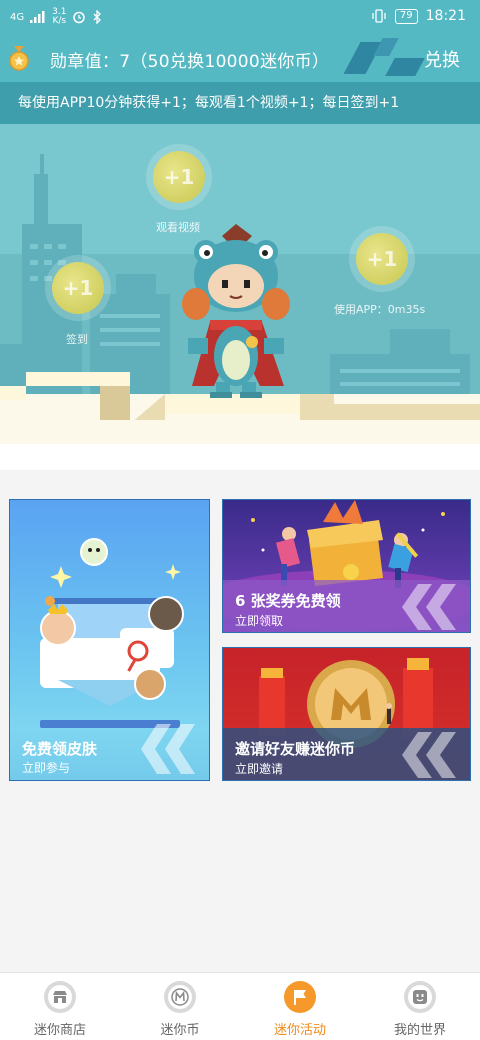  I want to click on reward-label: 使用APP：0m35s, so click(380, 309).